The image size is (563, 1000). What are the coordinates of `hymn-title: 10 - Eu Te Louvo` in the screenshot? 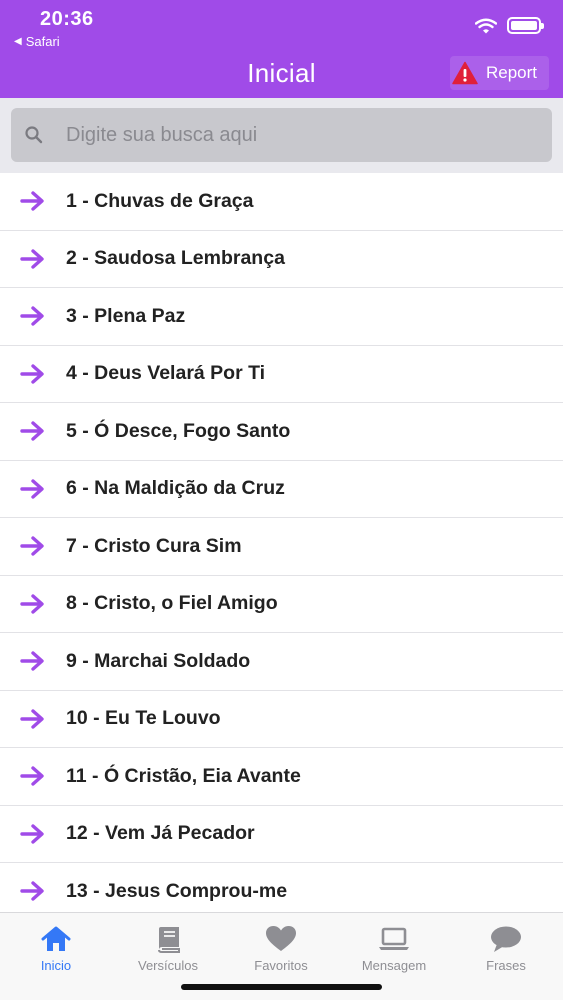 It's located at (143, 718).